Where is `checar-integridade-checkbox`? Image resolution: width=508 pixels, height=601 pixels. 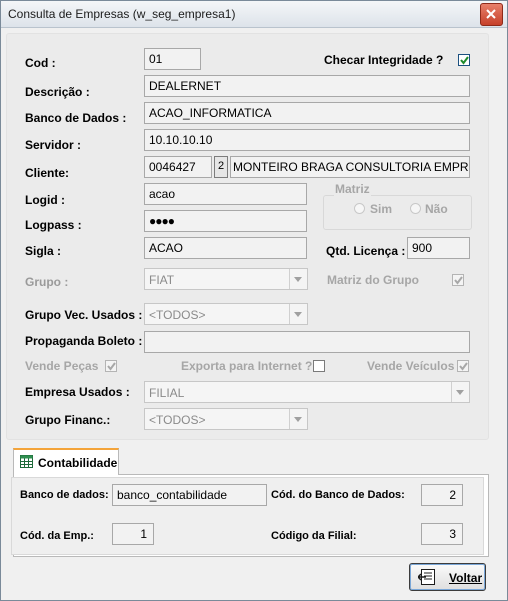 checar-integridade-checkbox is located at coordinates (464, 60).